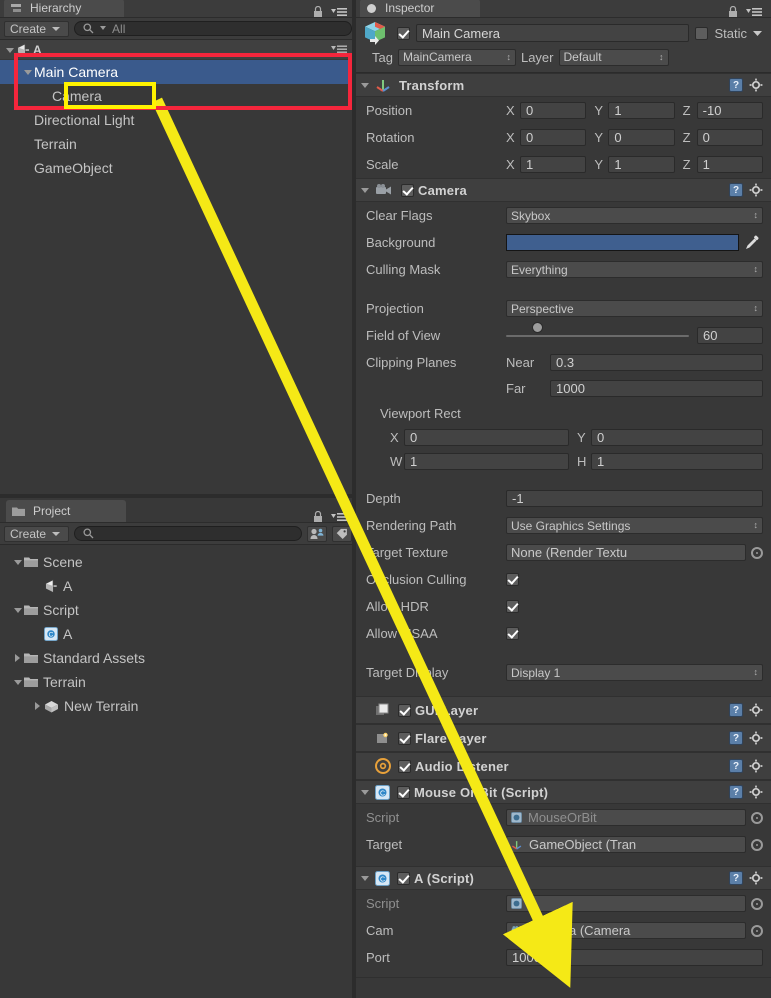  I want to click on transform-scale-z-input: 1, so click(729, 164).